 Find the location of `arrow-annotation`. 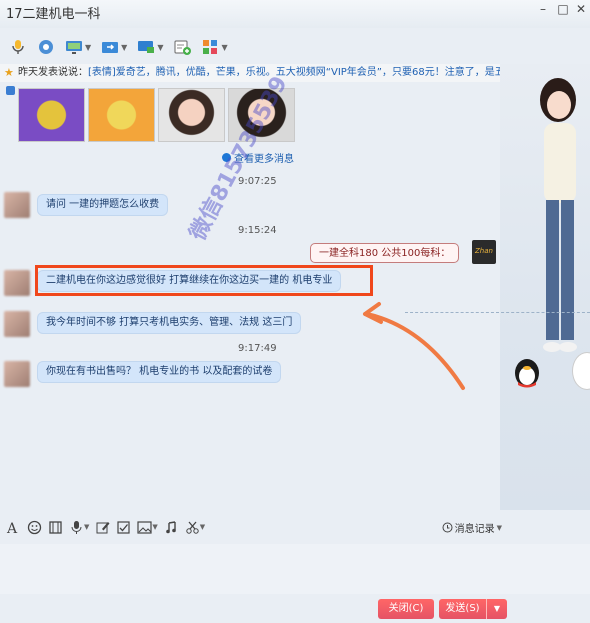

arrow-annotation is located at coordinates (414, 346).